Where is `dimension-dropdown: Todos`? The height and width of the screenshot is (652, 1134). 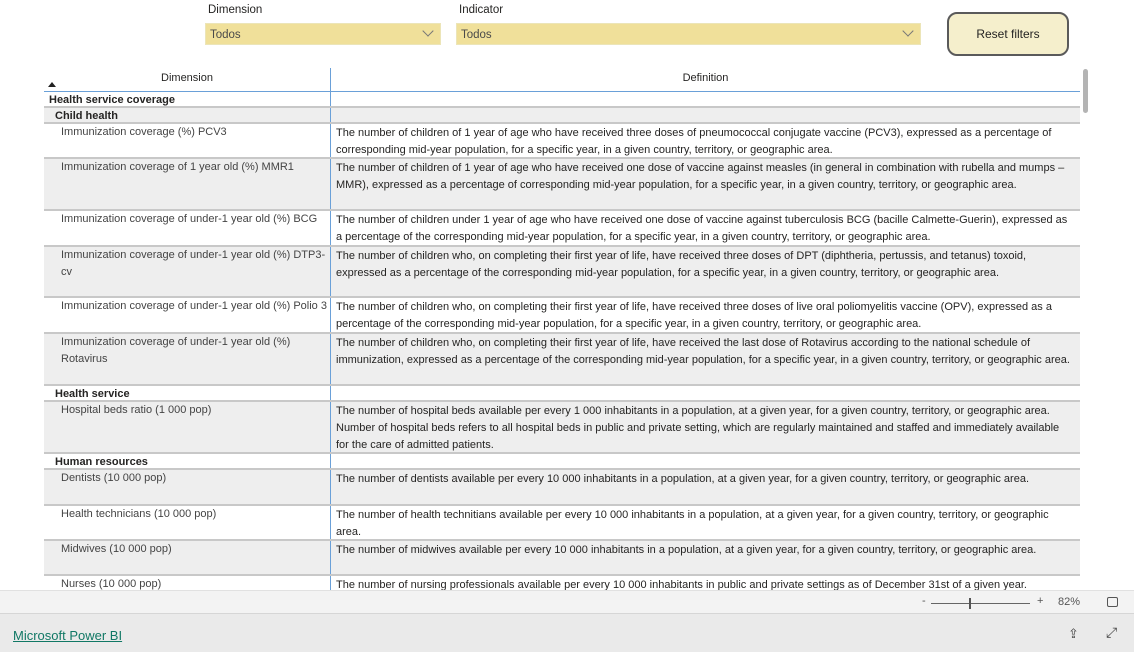 dimension-dropdown: Todos is located at coordinates (323, 34).